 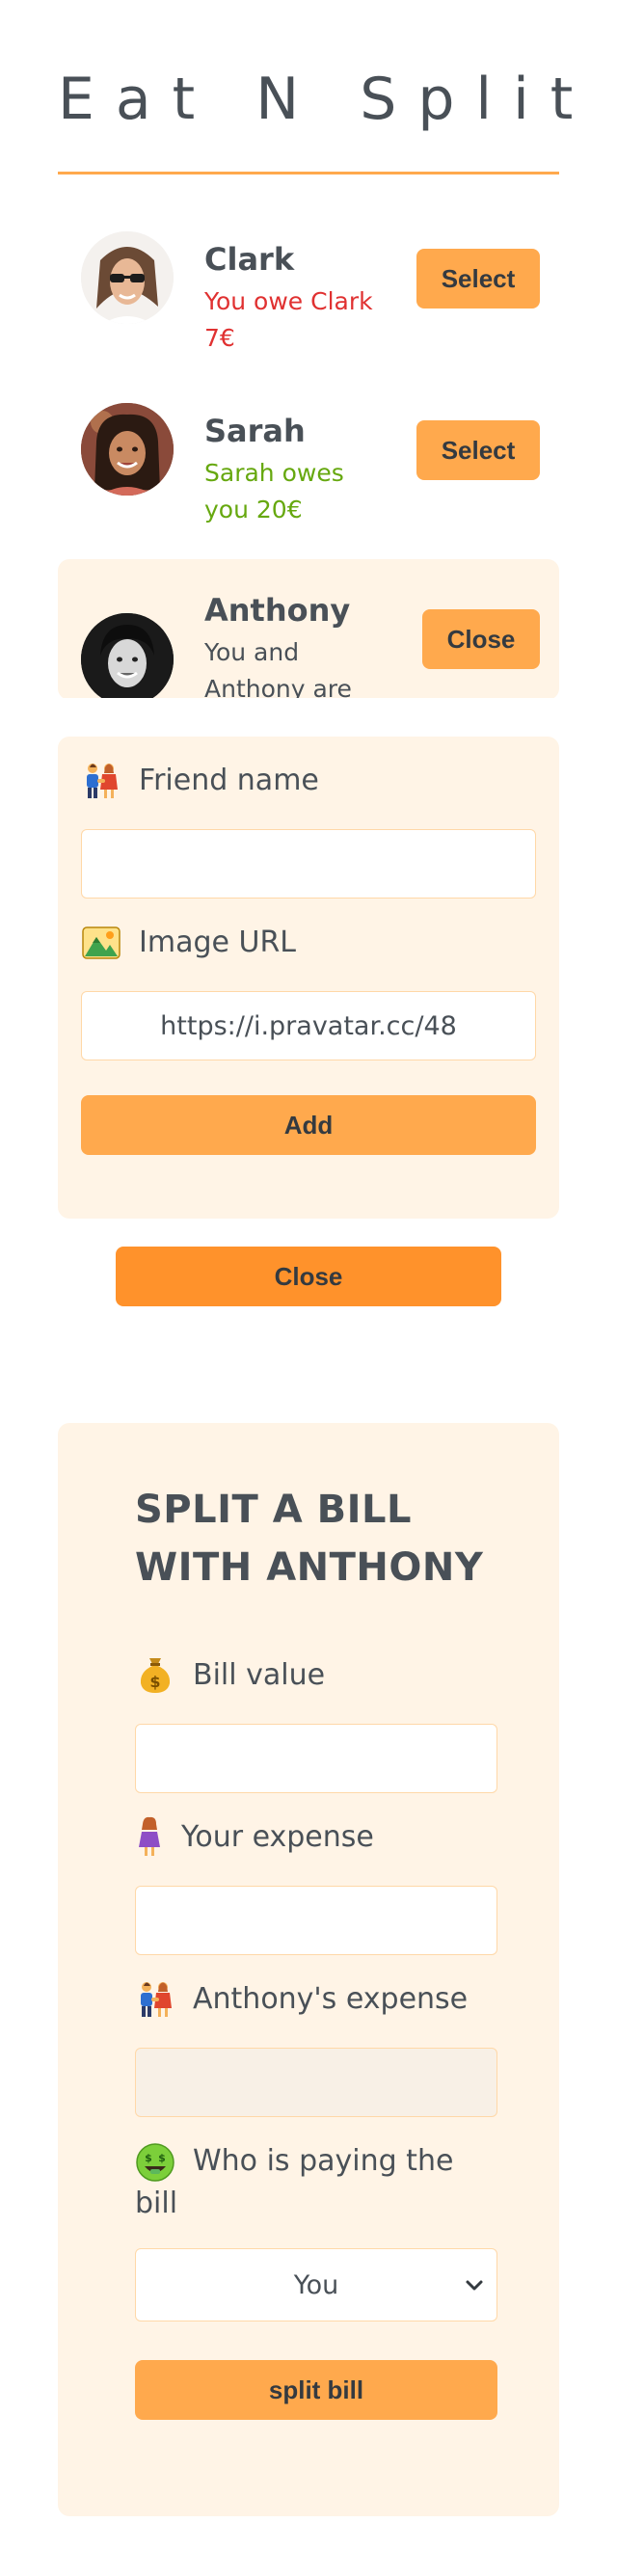 I want to click on image-url-label-text: Image URL, so click(x=218, y=942).